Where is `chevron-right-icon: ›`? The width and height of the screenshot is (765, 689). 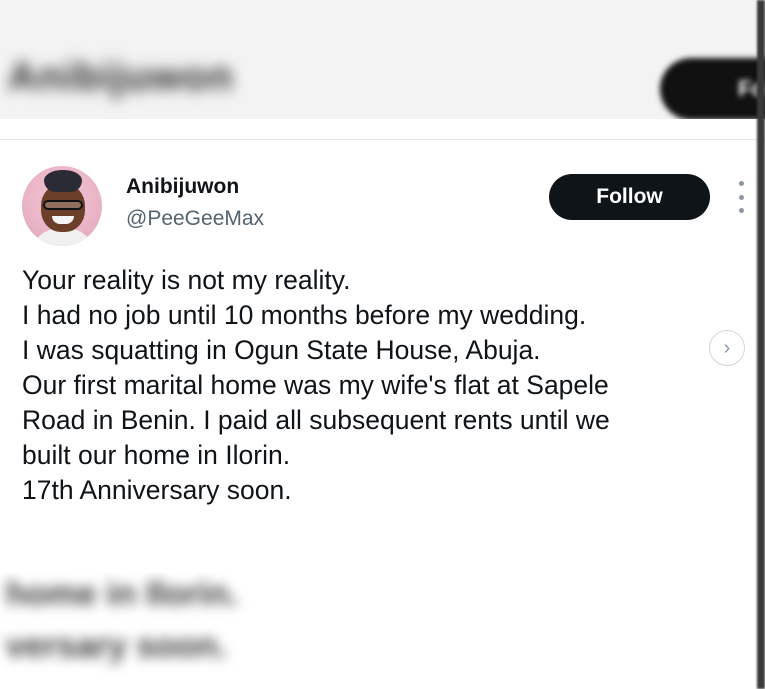
chevron-right-icon: › is located at coordinates (727, 348).